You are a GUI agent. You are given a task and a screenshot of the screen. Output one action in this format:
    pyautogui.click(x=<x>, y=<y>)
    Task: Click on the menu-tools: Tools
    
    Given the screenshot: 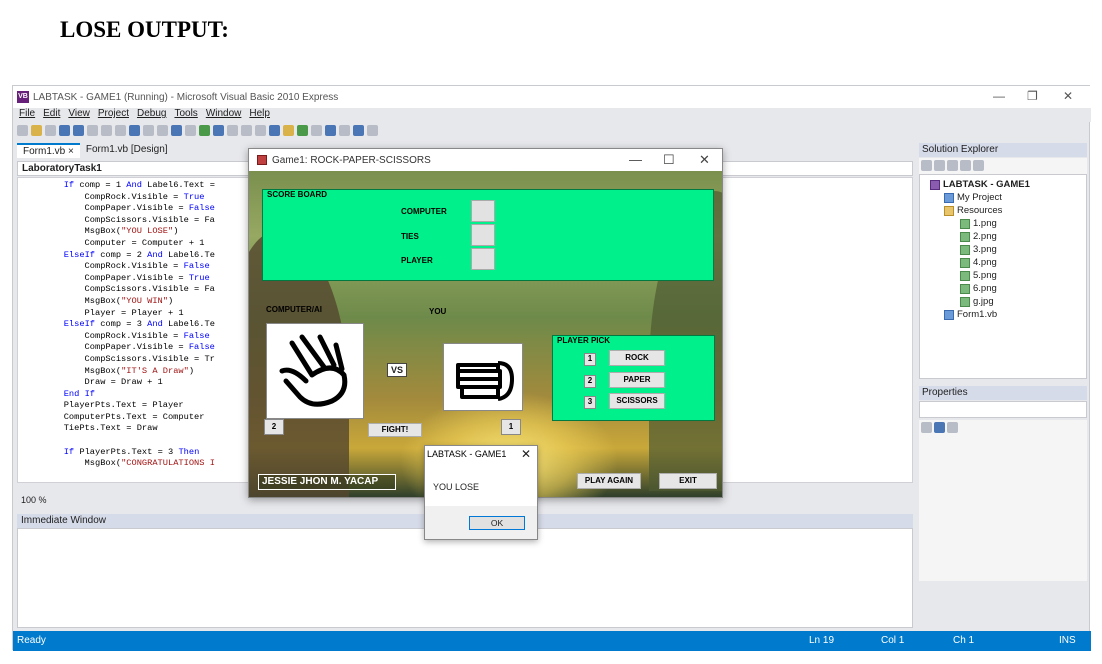 What is the action you would take?
    pyautogui.click(x=185, y=115)
    